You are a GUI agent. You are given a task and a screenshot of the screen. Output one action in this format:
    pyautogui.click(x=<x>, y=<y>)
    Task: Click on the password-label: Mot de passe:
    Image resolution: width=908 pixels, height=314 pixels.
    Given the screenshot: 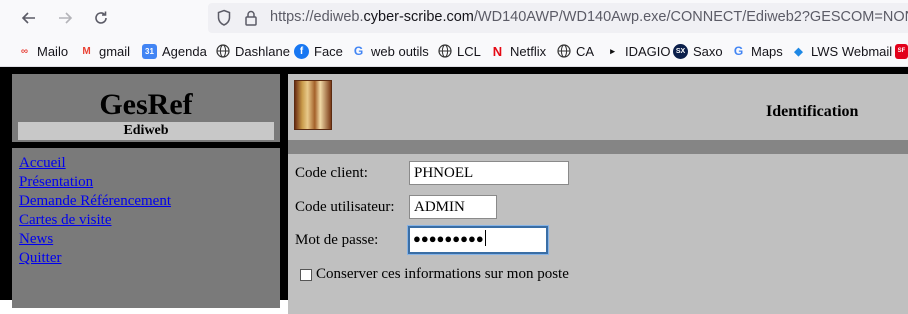 What is the action you would take?
    pyautogui.click(x=337, y=240)
    